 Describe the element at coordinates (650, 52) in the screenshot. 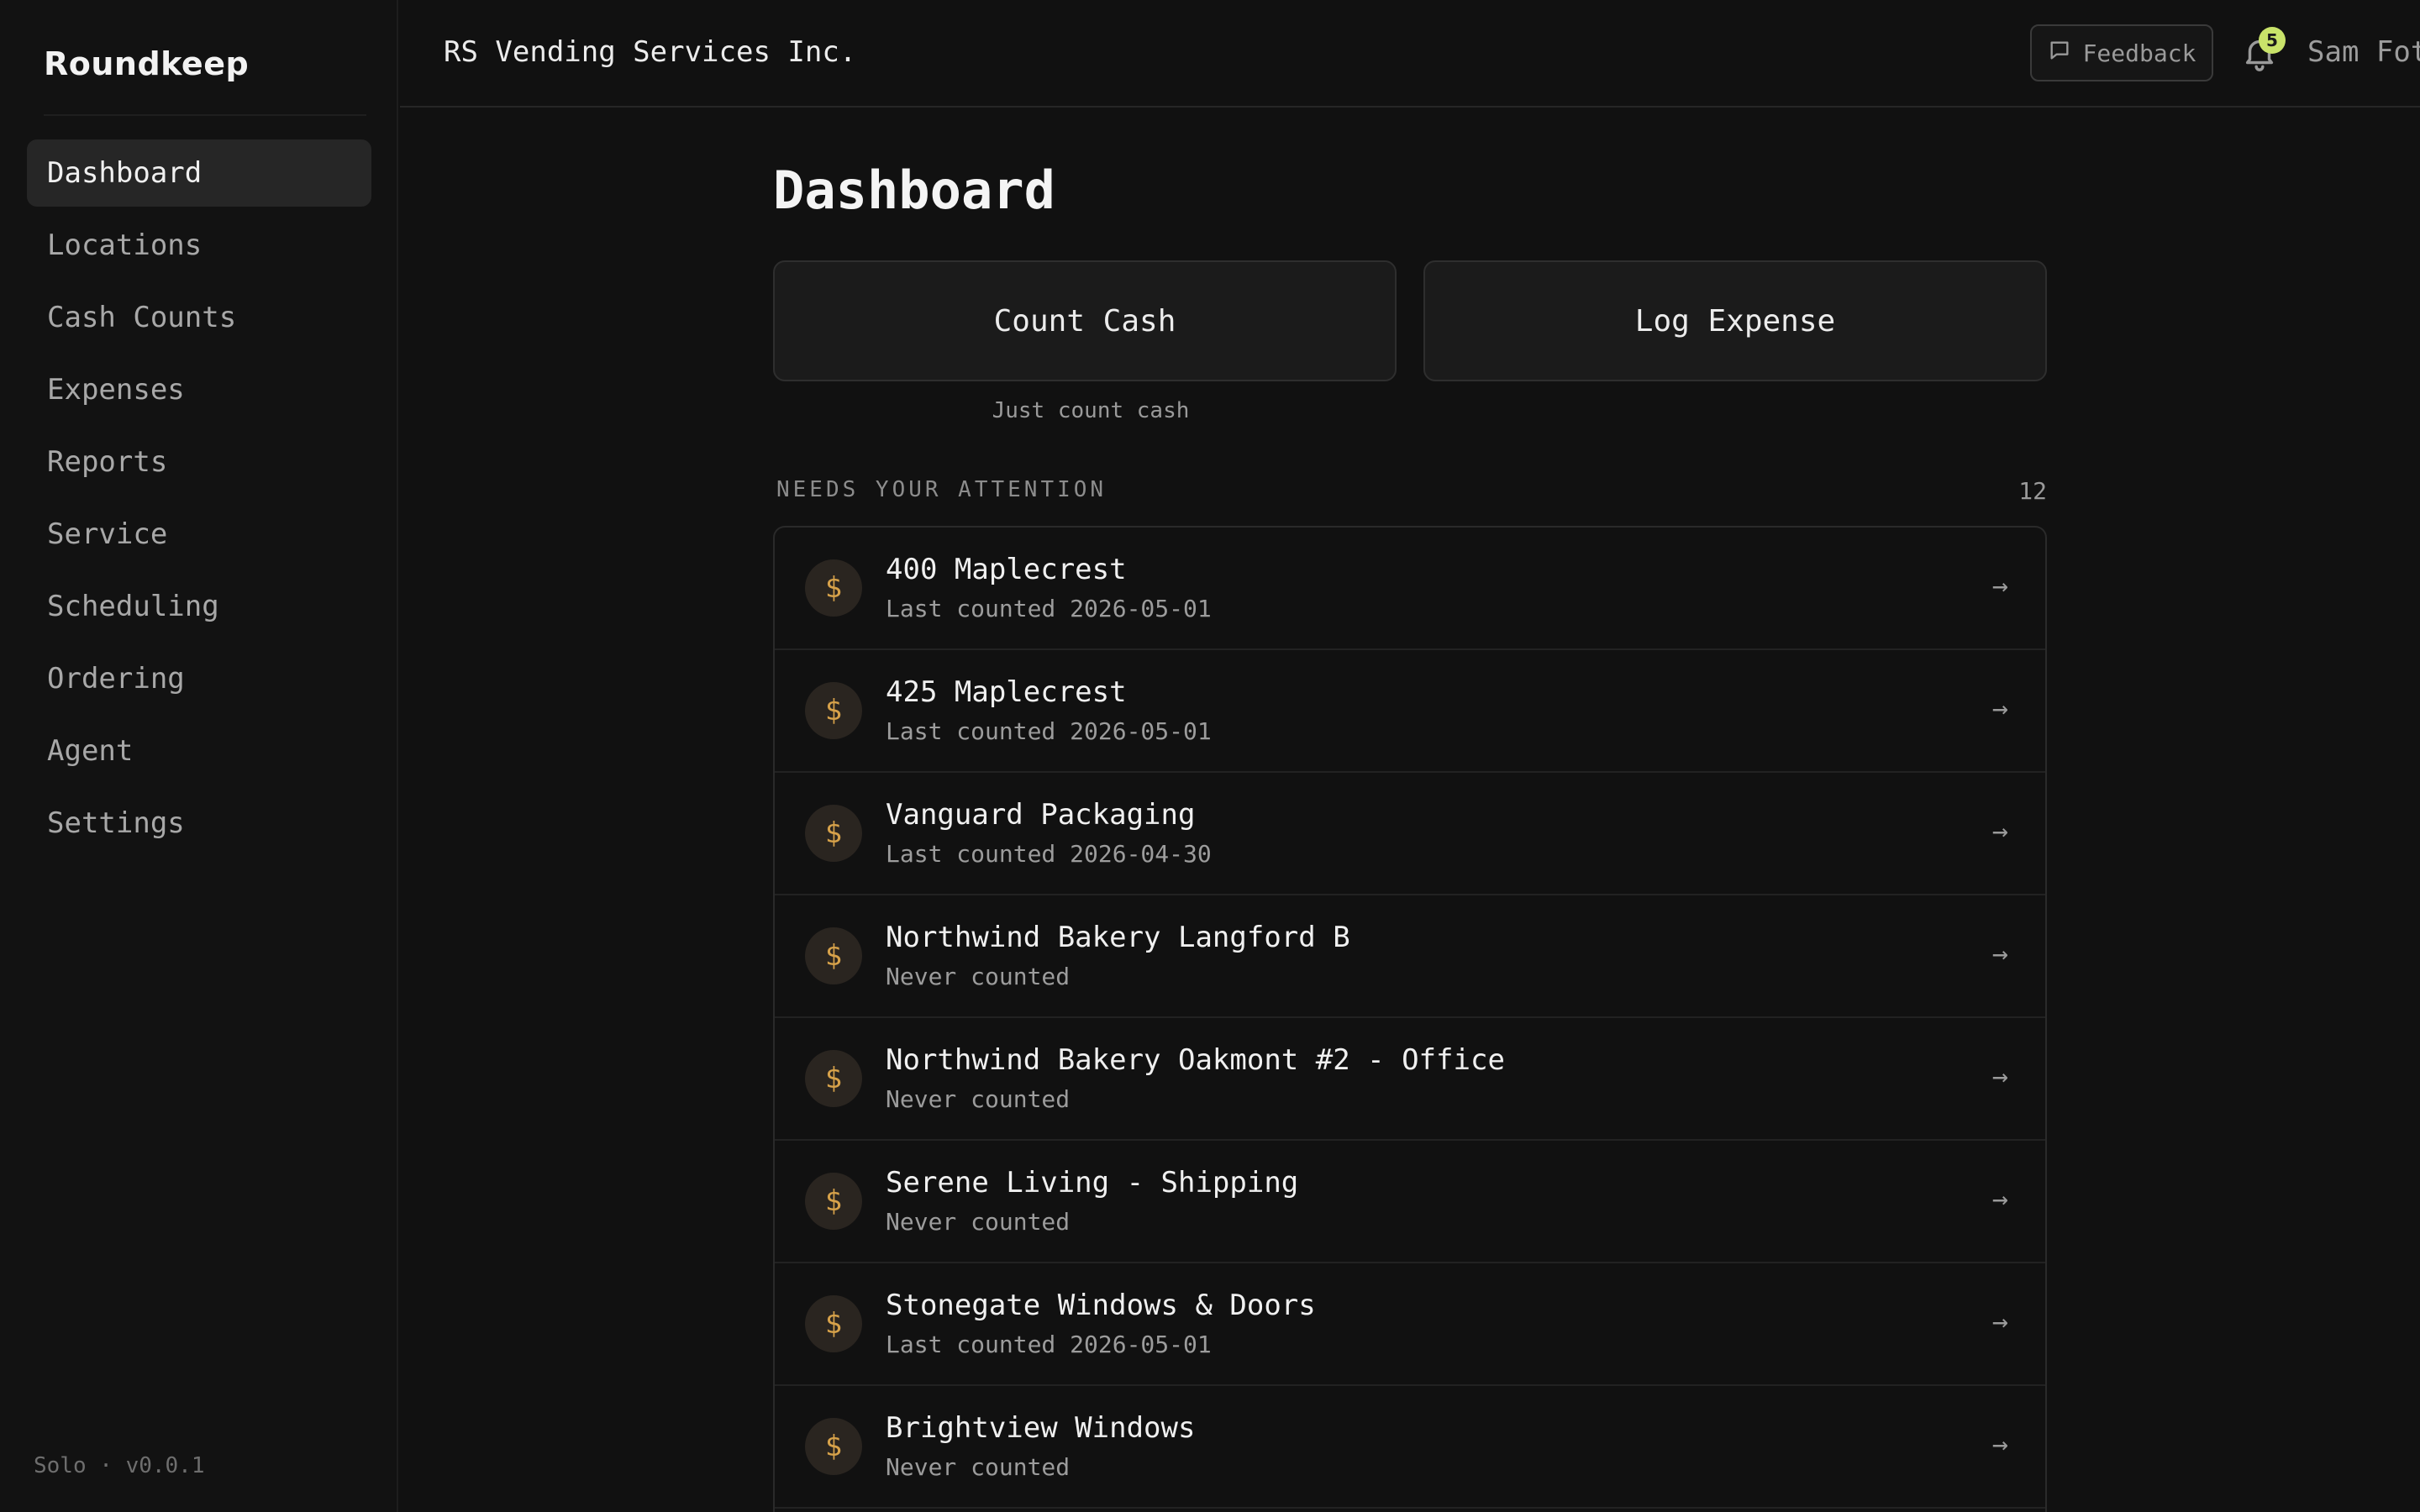

I see `organization-name: RS Vending Services Inc.` at that location.